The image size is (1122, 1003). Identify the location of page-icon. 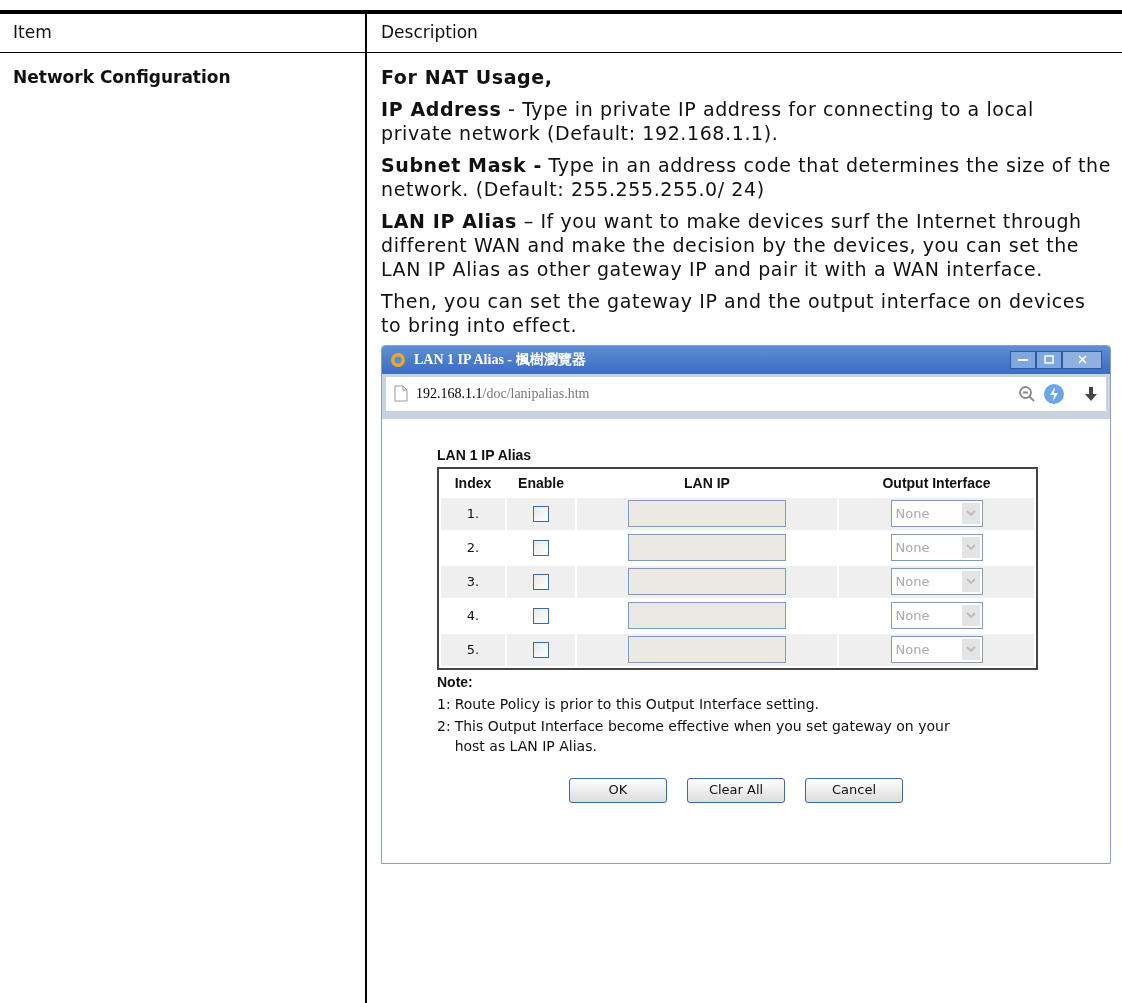
(401, 393).